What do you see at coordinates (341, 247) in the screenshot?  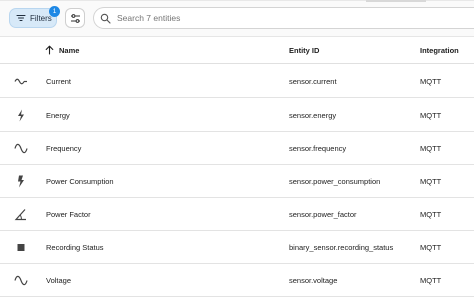 I see `entity-id: binary_sensor.recording_status` at bounding box center [341, 247].